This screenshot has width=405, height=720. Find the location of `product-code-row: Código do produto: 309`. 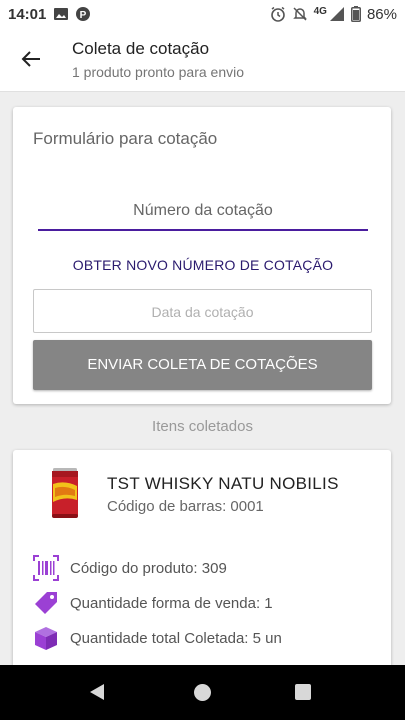

product-code-row: Código do produto: 309 is located at coordinates (130, 568).